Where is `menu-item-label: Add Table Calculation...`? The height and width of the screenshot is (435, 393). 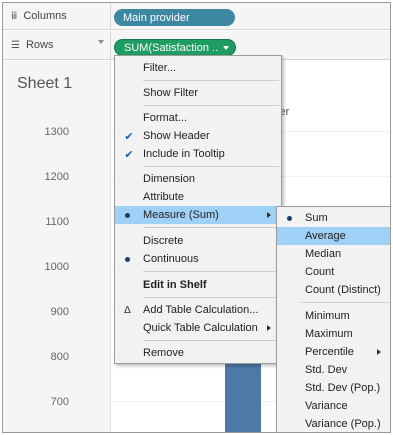 menu-item-label: Add Table Calculation... is located at coordinates (201, 310).